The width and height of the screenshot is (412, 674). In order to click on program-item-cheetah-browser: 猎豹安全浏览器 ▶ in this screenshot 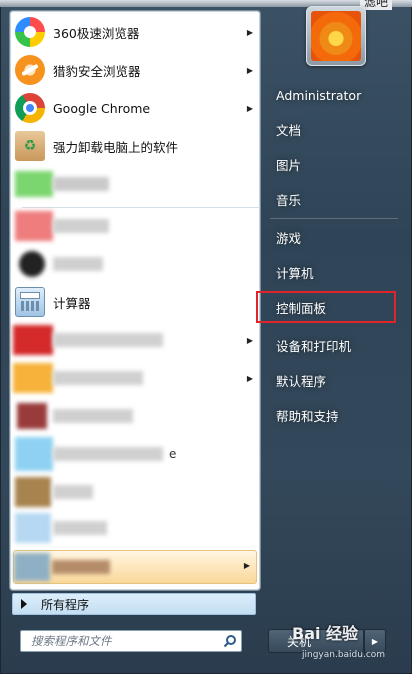, I will do `click(135, 70)`.